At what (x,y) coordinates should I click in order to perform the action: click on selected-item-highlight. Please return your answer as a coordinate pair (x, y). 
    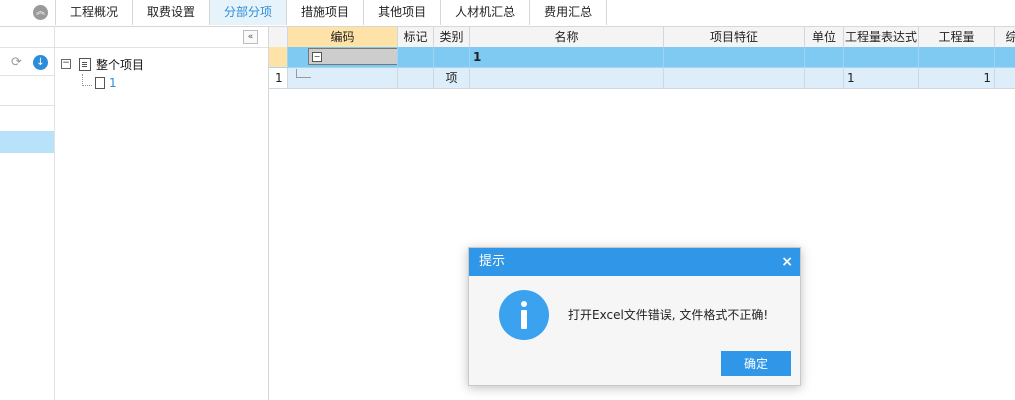
    Looking at the image, I should click on (27, 142).